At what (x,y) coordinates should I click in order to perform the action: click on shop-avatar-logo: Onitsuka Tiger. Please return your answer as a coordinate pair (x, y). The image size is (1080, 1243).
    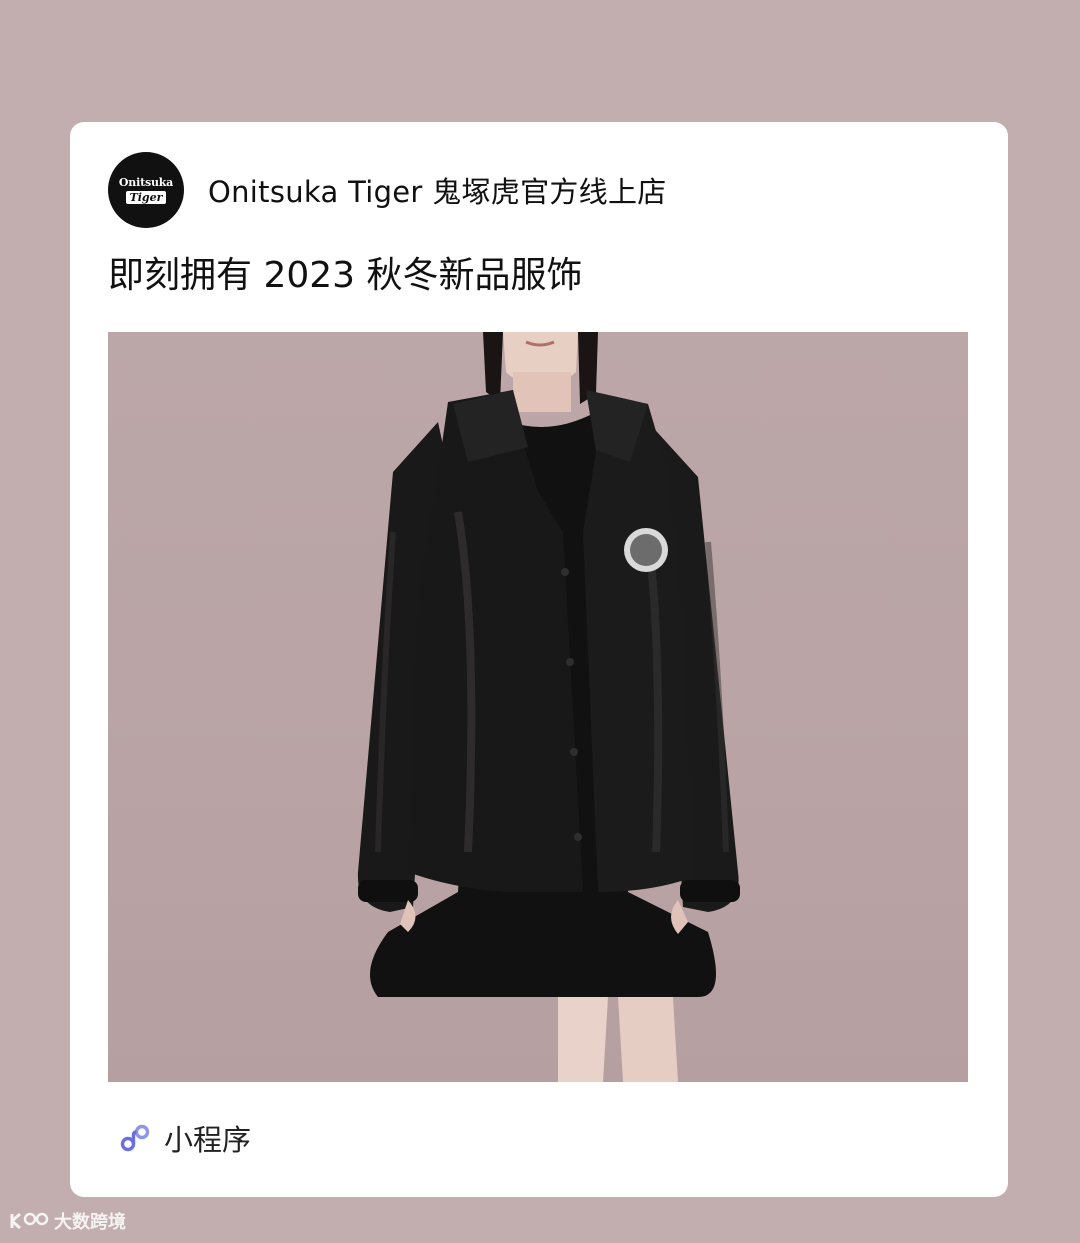
    Looking at the image, I should click on (146, 190).